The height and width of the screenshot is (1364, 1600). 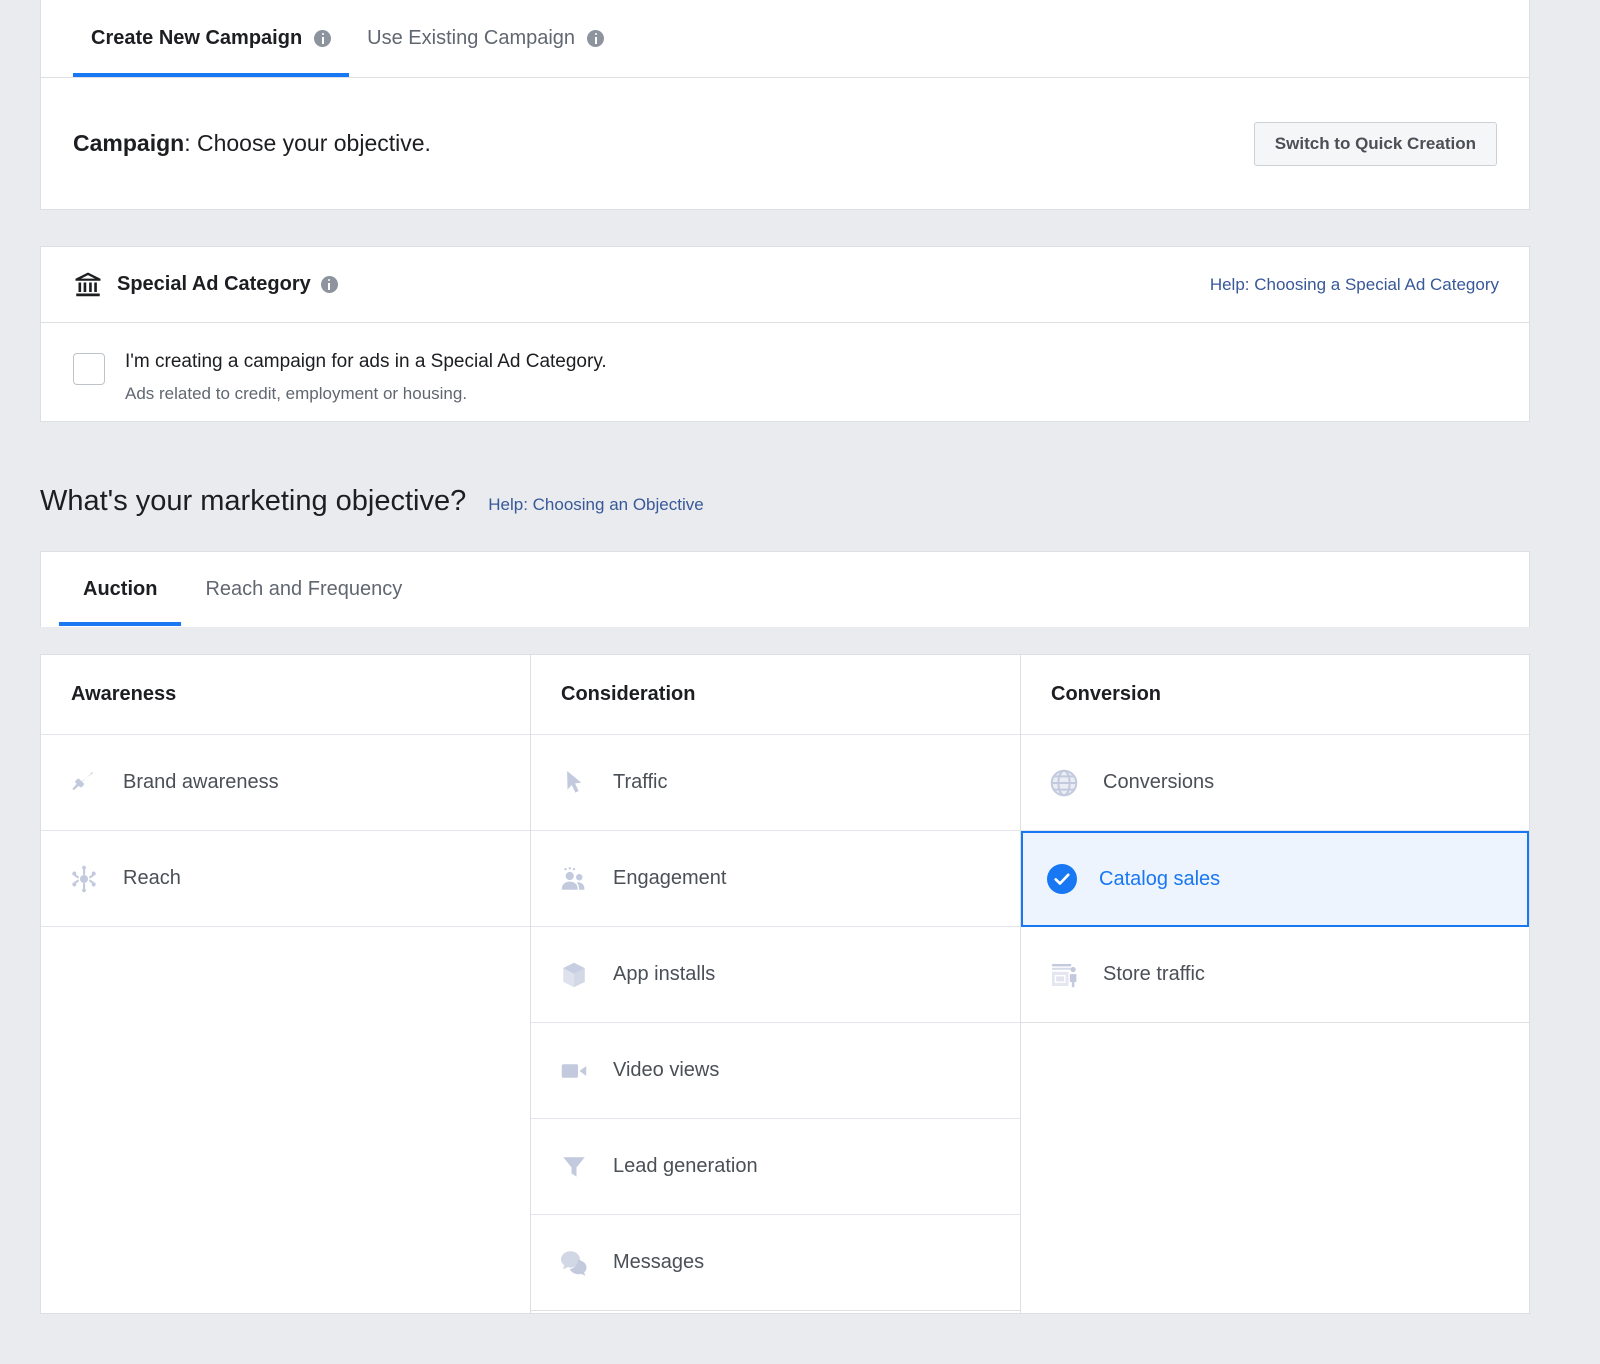 I want to click on cursor-icon, so click(x=574, y=783).